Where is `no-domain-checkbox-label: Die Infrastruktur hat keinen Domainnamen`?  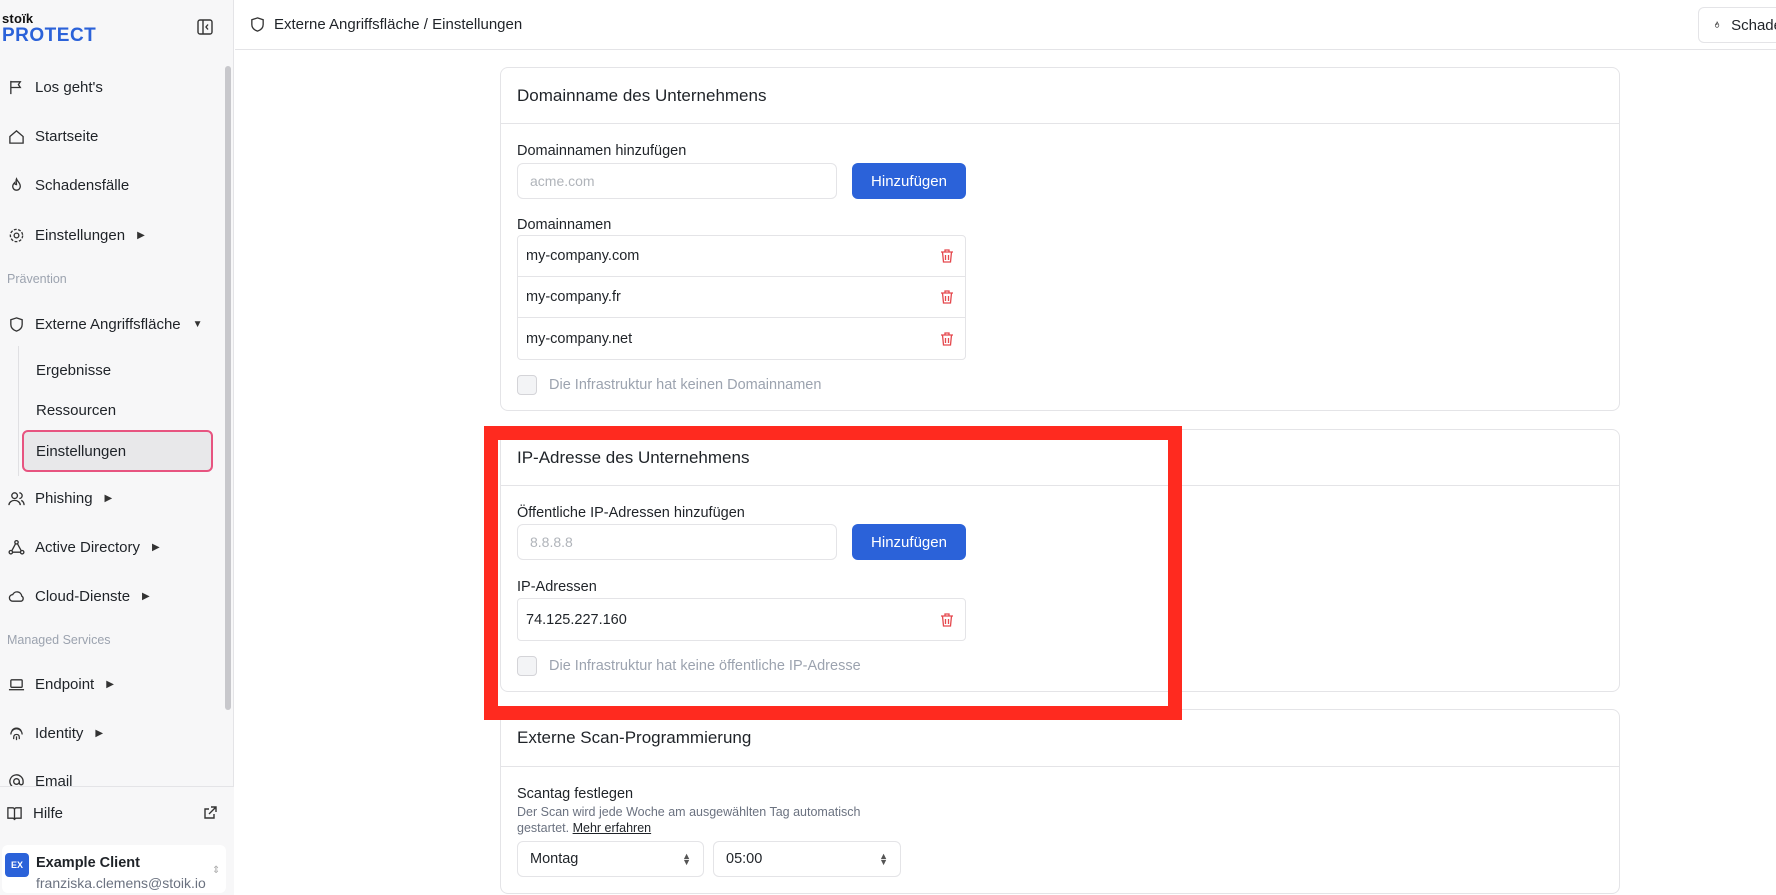
no-domain-checkbox-label: Die Infrastruktur hat keinen Domainnamen is located at coordinates (685, 385).